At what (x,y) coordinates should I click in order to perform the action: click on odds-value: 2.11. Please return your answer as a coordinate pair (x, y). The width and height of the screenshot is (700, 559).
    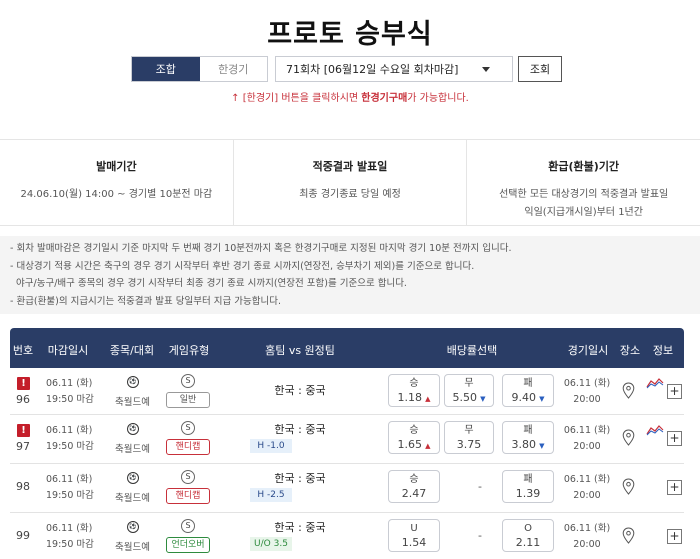
    Looking at the image, I should click on (528, 542).